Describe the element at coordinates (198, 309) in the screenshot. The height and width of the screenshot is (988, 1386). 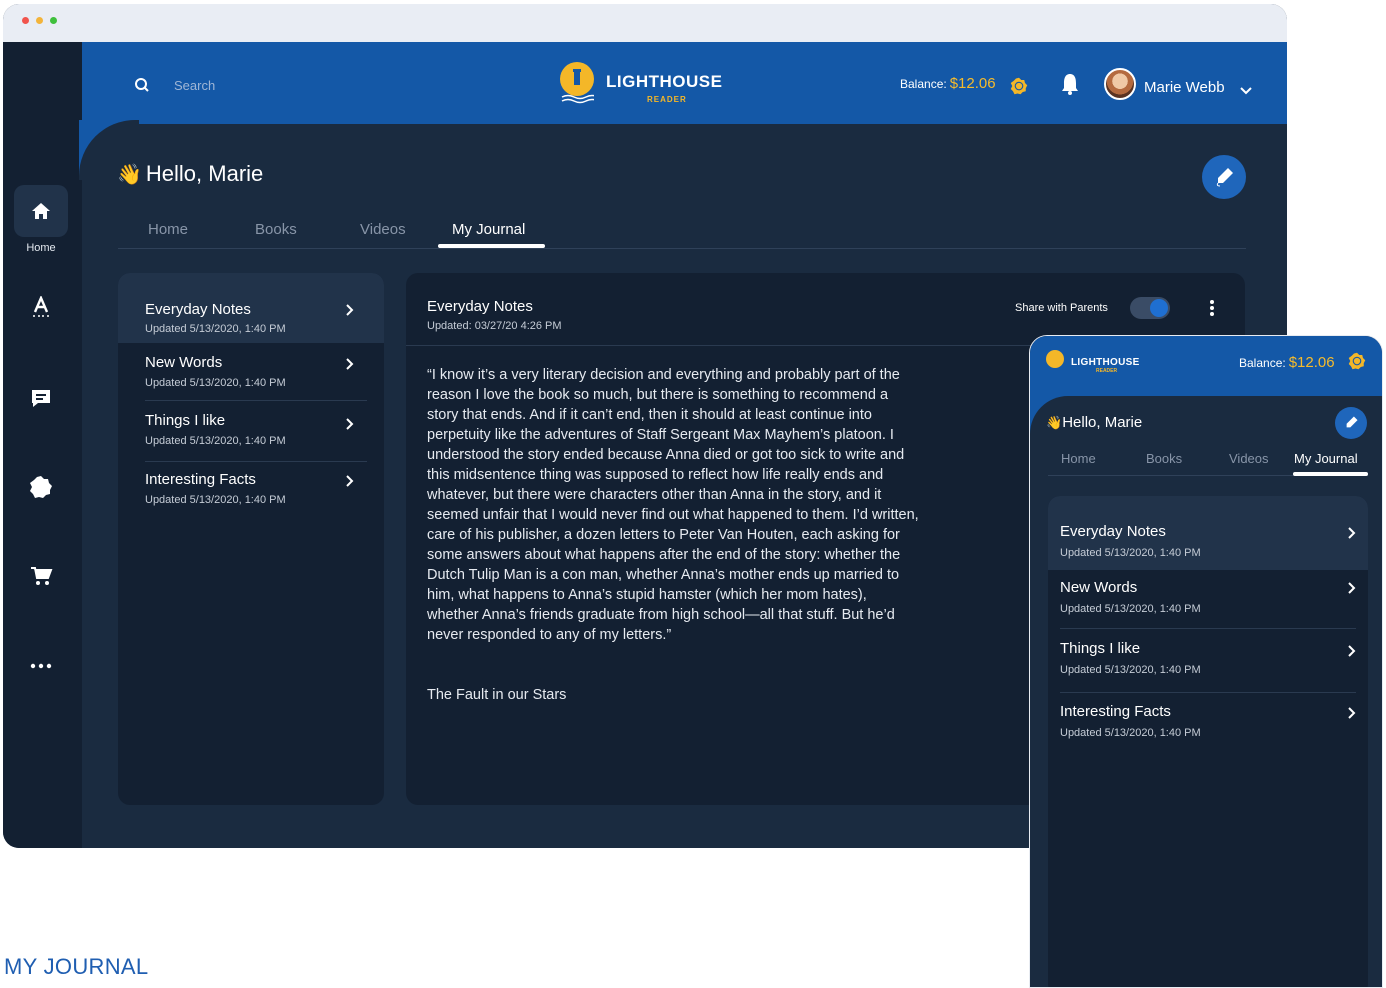
I see `note-title: Everyday Notes` at that location.